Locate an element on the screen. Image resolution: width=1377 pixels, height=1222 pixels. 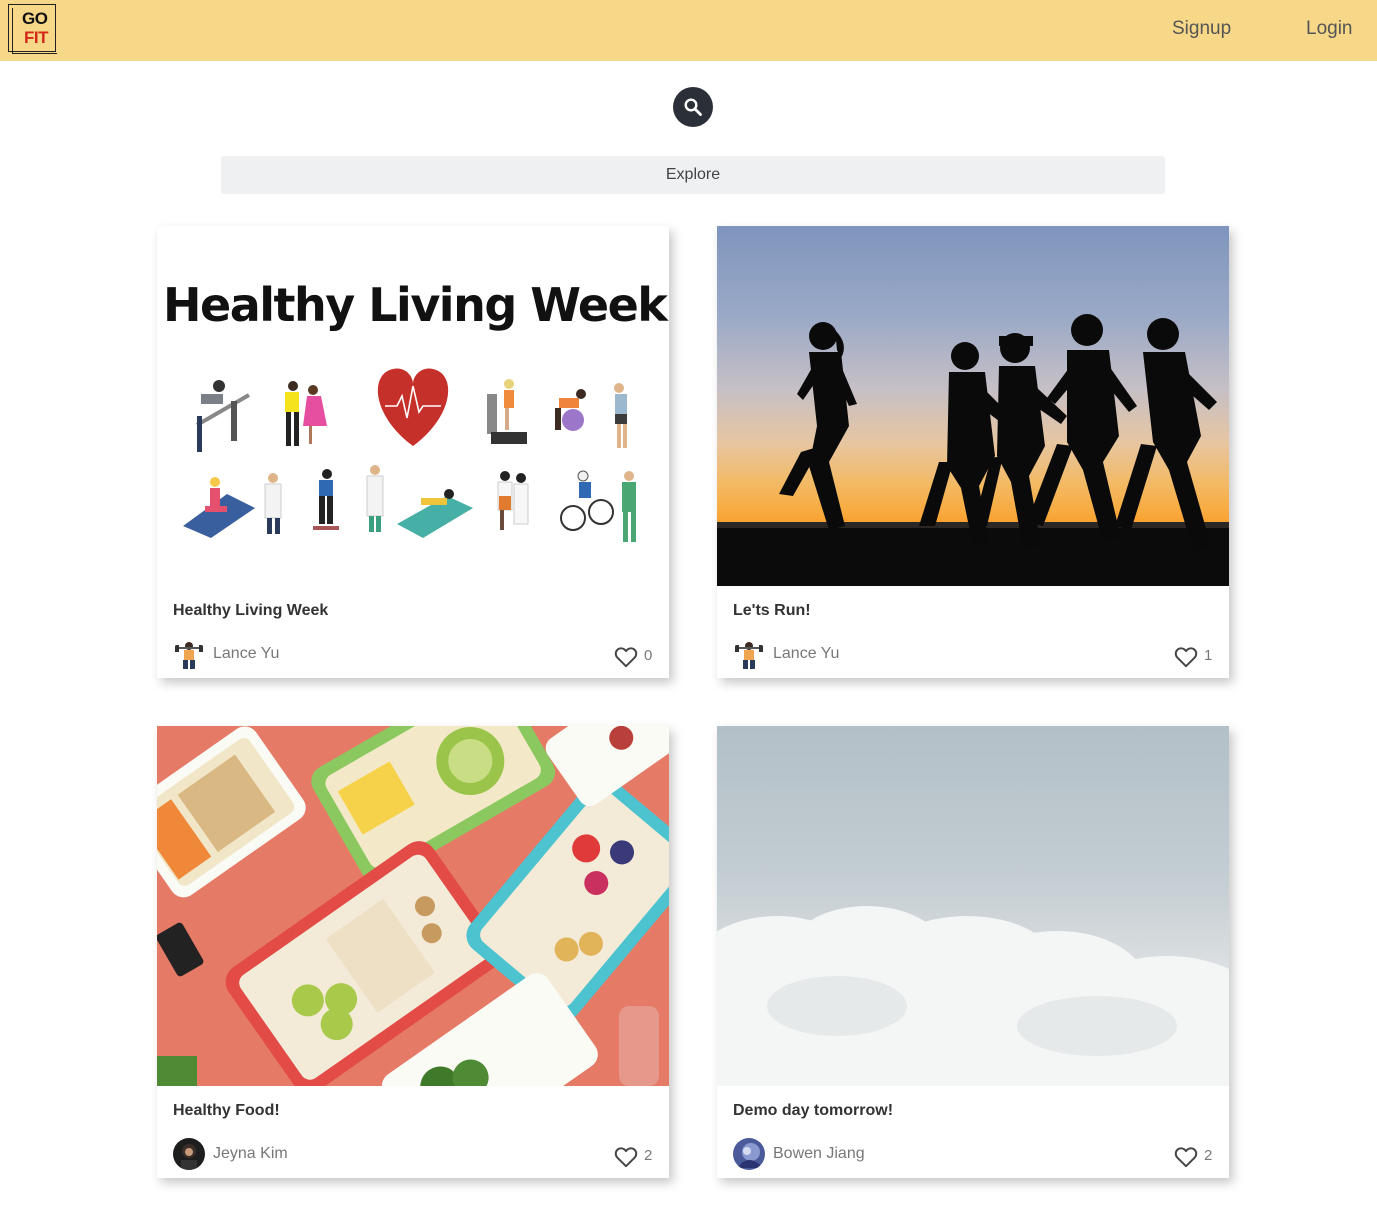
post-title: Le'ts Run! is located at coordinates (772, 611).